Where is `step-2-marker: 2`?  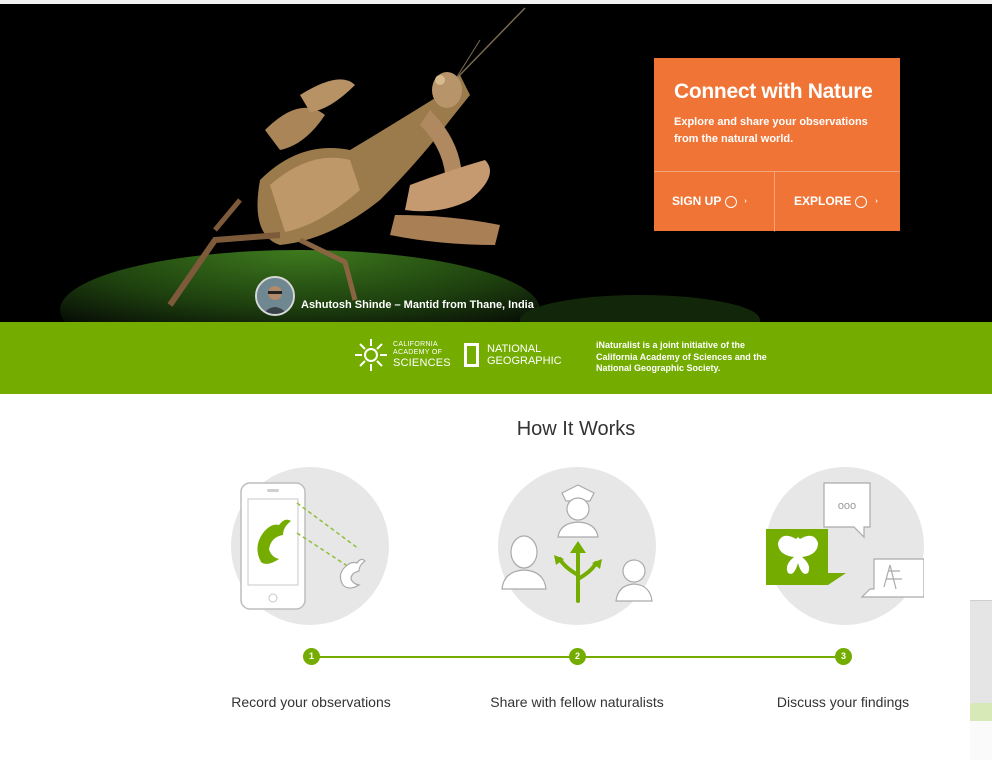 step-2-marker: 2 is located at coordinates (577, 656).